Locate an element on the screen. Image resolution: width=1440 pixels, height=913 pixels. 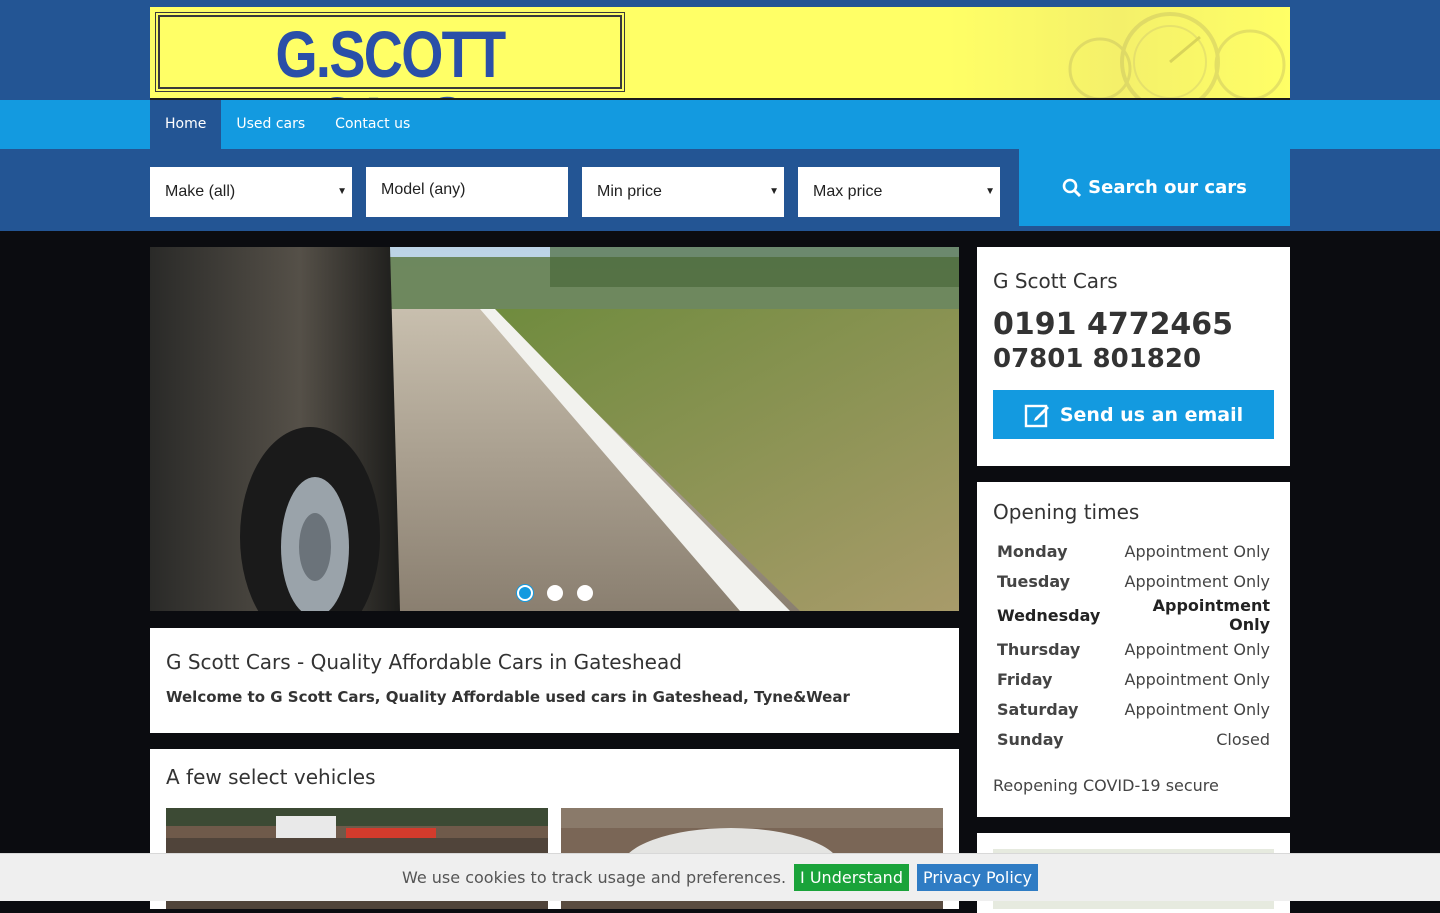
make-select: Make (all) ▼ is located at coordinates (251, 192).